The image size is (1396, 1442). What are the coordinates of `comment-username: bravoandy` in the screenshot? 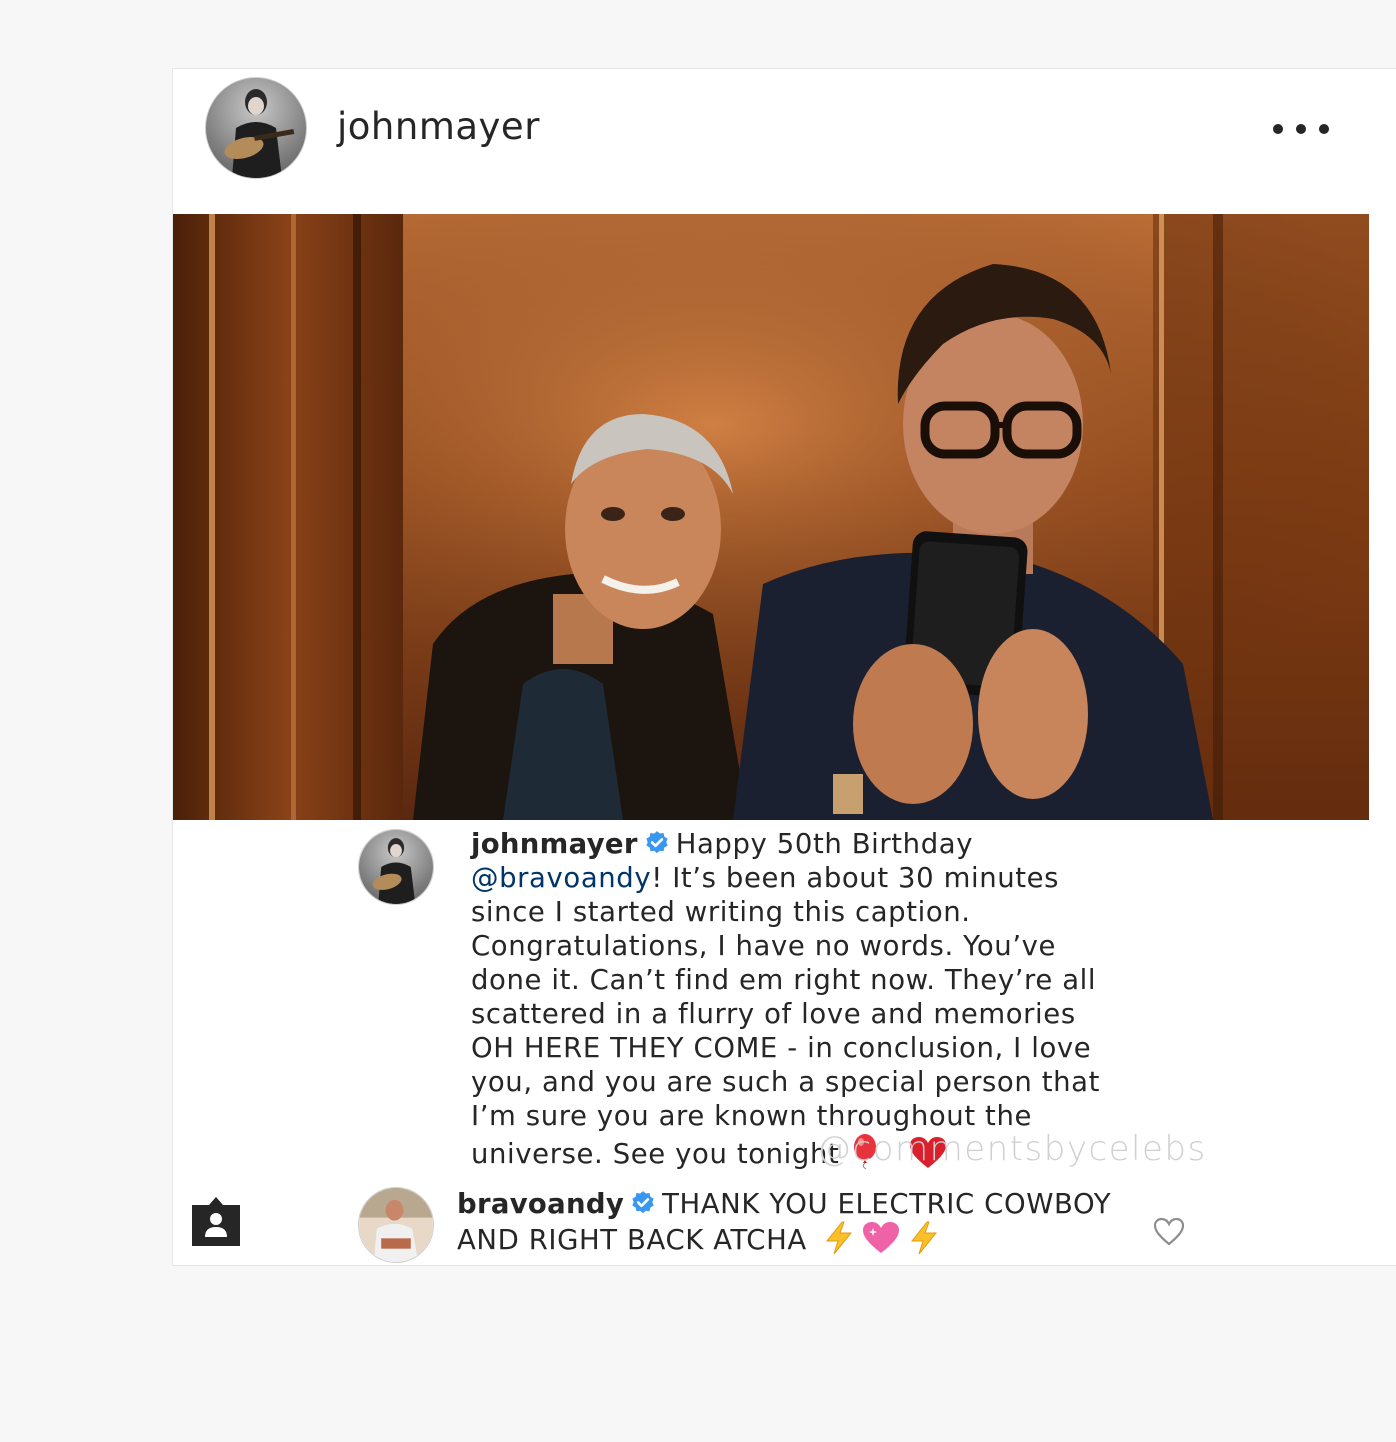 It's located at (540, 1204).